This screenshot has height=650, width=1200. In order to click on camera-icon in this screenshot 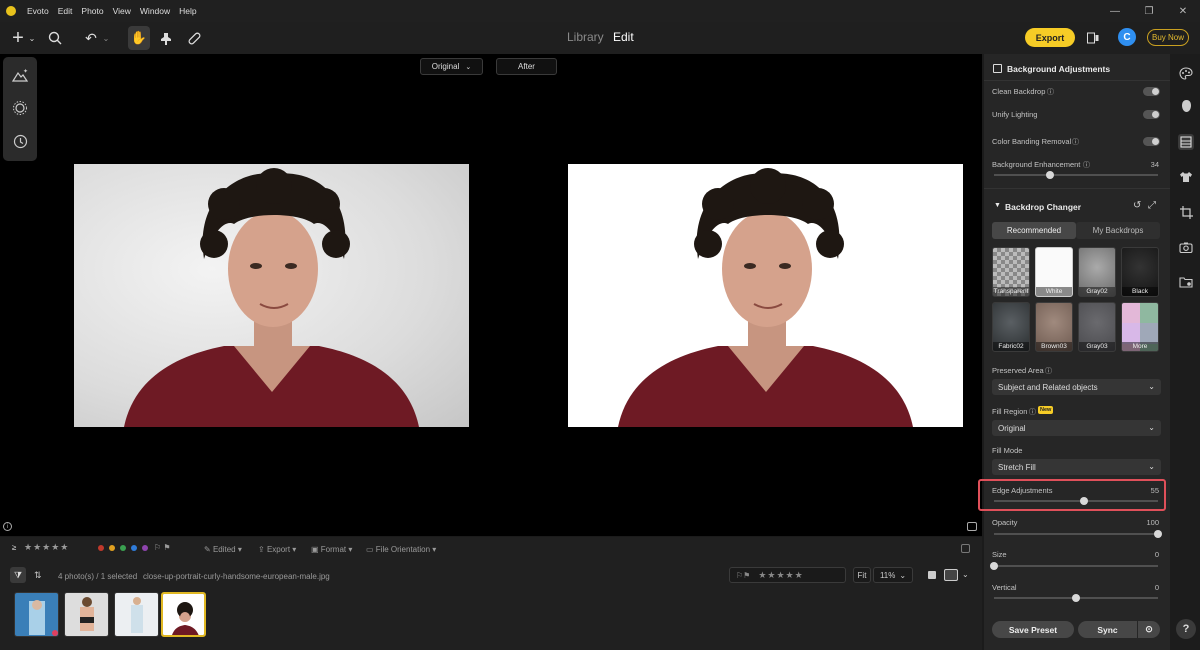, I will do `click(1186, 247)`.